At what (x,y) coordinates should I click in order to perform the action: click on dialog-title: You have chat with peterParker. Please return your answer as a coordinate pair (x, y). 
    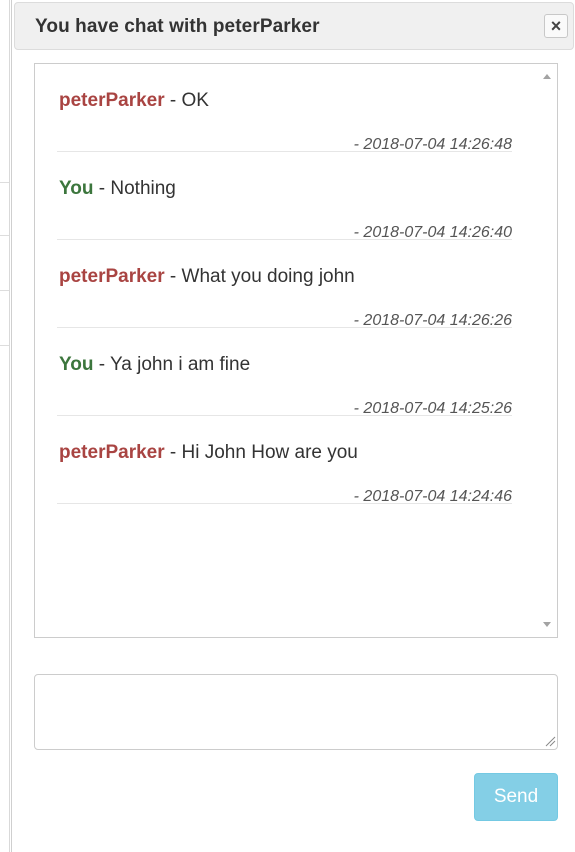
    Looking at the image, I should click on (177, 26).